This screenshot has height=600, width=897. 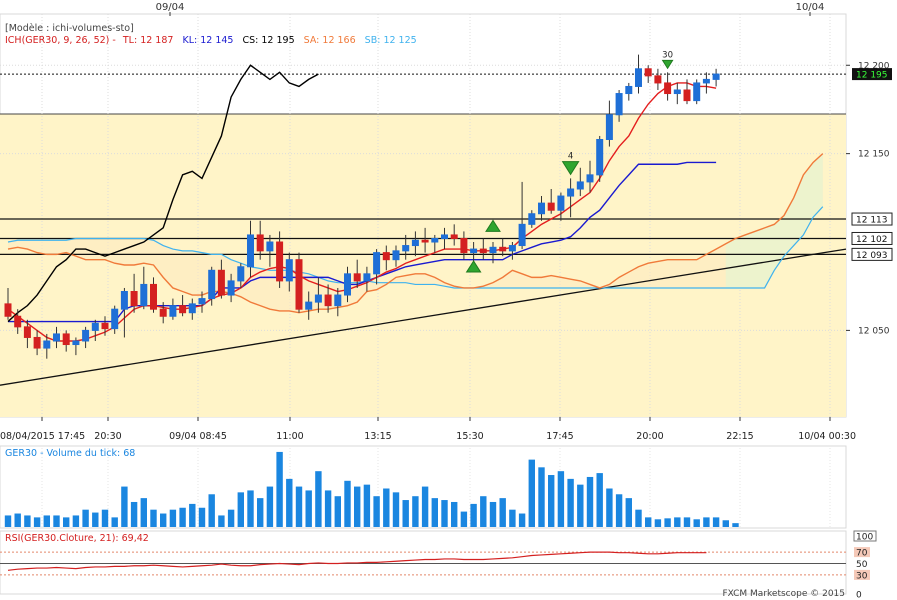 I want to click on rsi-label: RSI(GER30.Cloture, 21): 69,42, so click(x=77, y=538).